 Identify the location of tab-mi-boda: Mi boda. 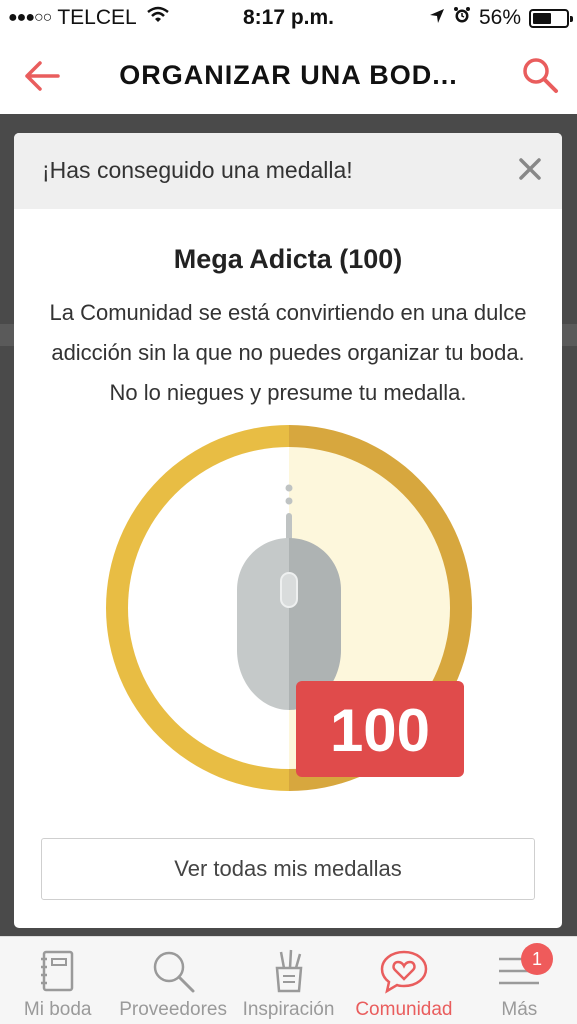
(57, 980).